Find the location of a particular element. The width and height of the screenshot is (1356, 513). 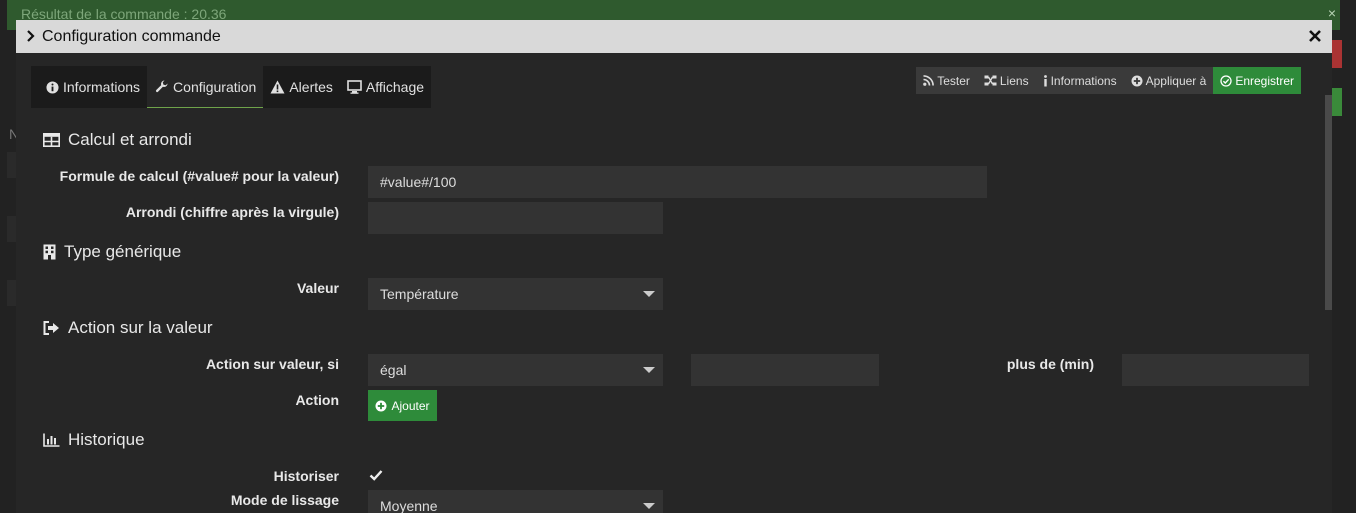

tab-label: Alertes is located at coordinates (311, 87).